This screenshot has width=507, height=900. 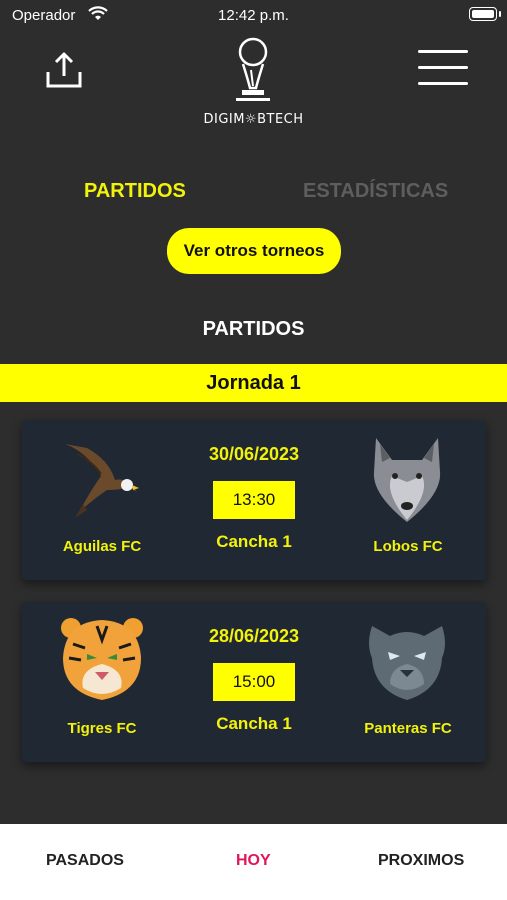 I want to click on round-header: Jornada 1, so click(x=253, y=383).